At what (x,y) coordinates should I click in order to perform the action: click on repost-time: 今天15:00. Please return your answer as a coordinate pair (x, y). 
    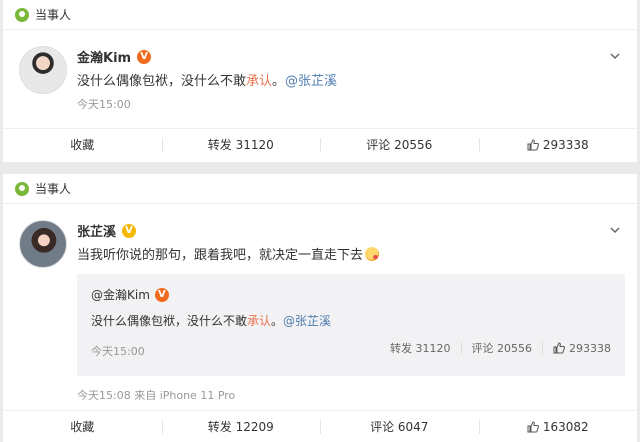
    Looking at the image, I should click on (118, 351).